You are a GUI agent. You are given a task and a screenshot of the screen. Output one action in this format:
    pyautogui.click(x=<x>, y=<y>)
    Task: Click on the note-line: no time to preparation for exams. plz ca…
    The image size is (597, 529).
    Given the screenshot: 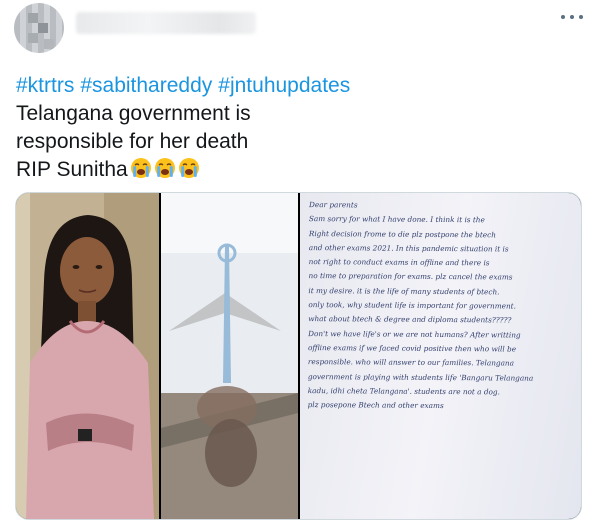 What is the action you would take?
    pyautogui.click(x=410, y=276)
    